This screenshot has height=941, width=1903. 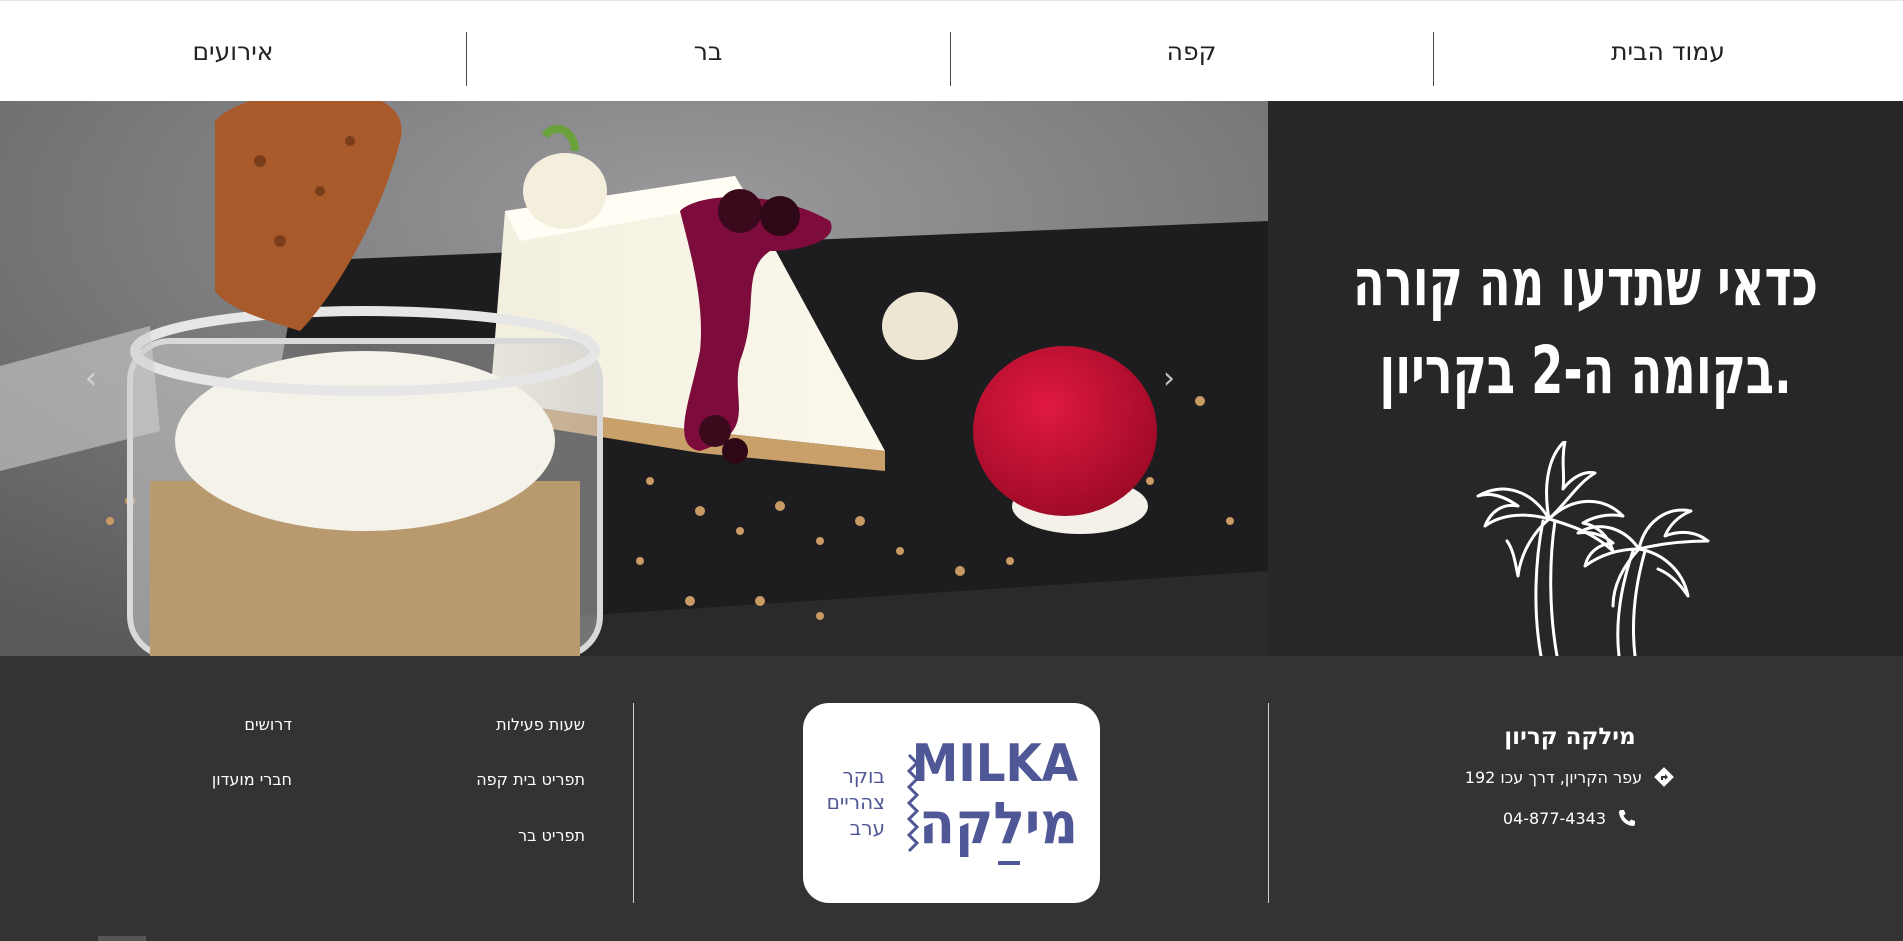 What do you see at coordinates (1554, 818) in the screenshot?
I see `phone-number: 04-877-4343` at bounding box center [1554, 818].